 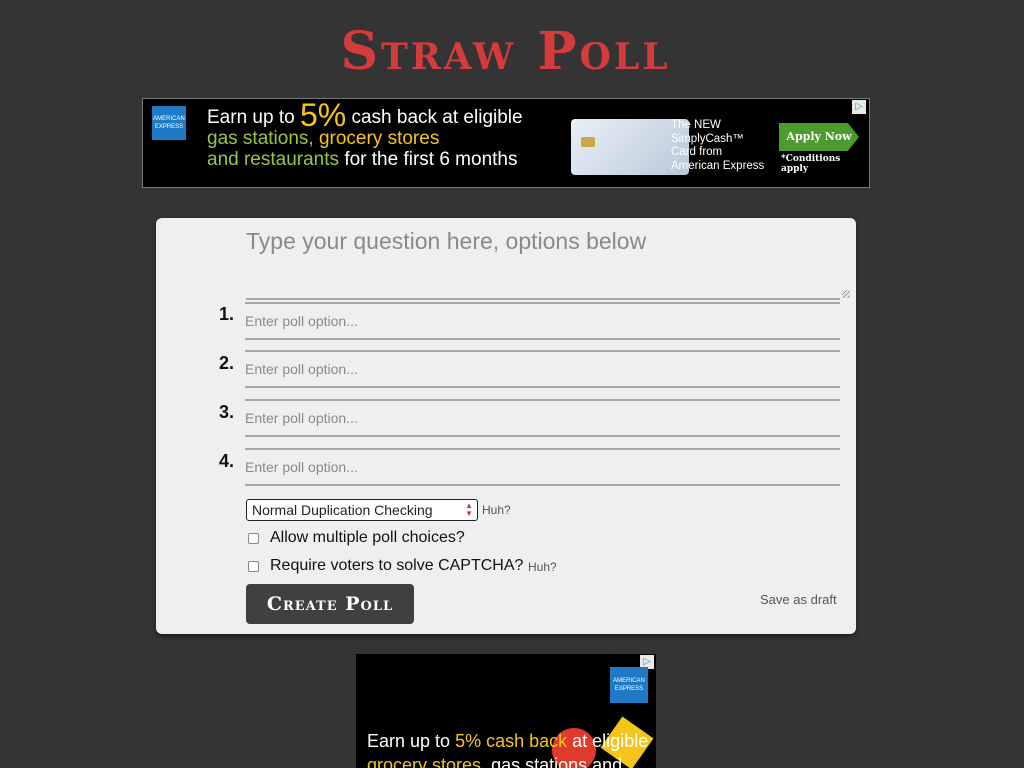 I want to click on poll-option-3-input, so click(x=542, y=418).